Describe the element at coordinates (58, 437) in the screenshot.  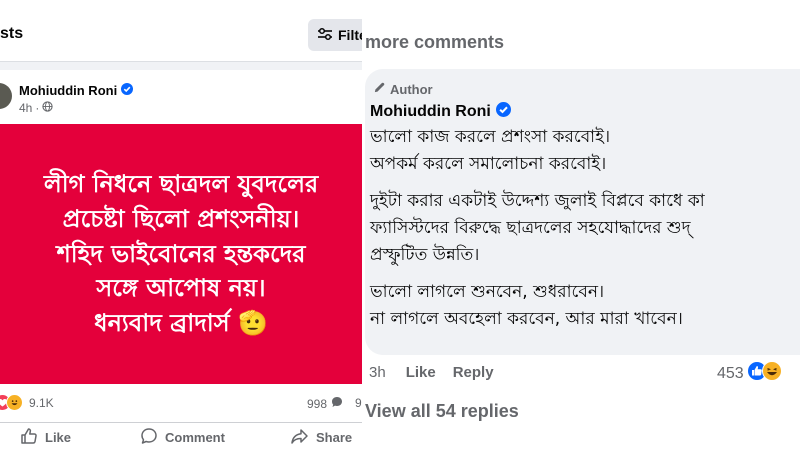
I see `like-label: Like` at that location.